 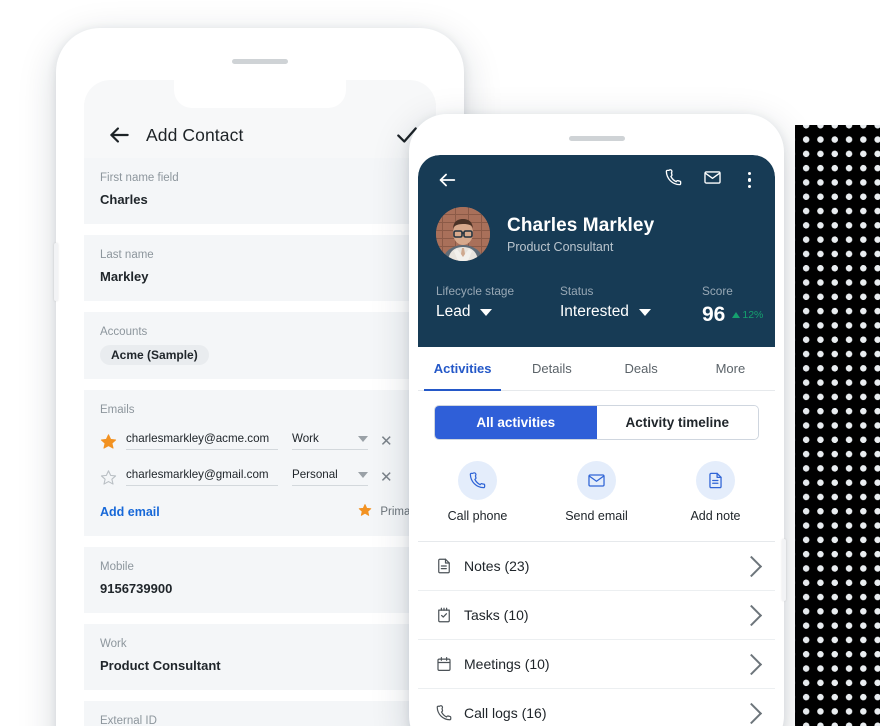 What do you see at coordinates (202, 441) in the screenshot?
I see `email-input: charlesmarkley@acme.com` at bounding box center [202, 441].